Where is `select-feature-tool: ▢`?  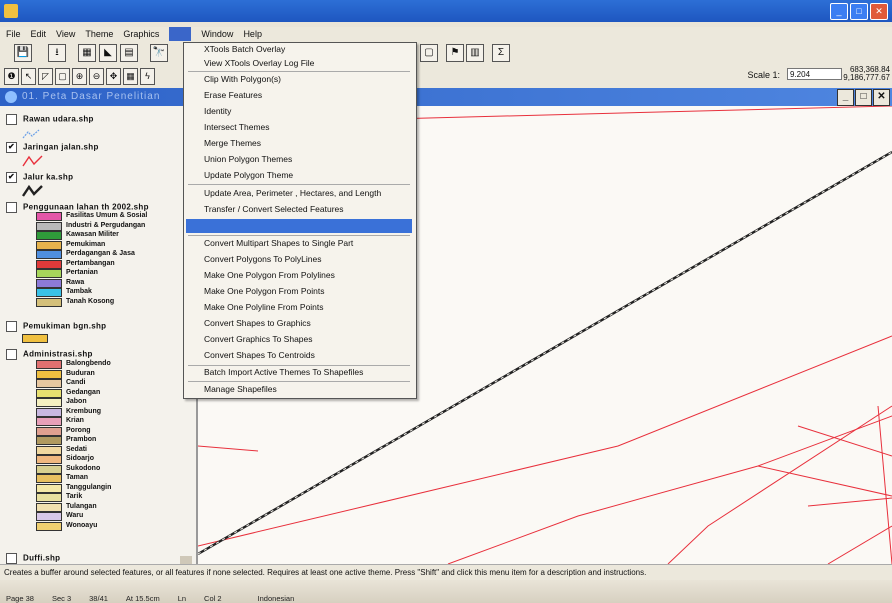
select-feature-tool: ▢ is located at coordinates (62, 76).